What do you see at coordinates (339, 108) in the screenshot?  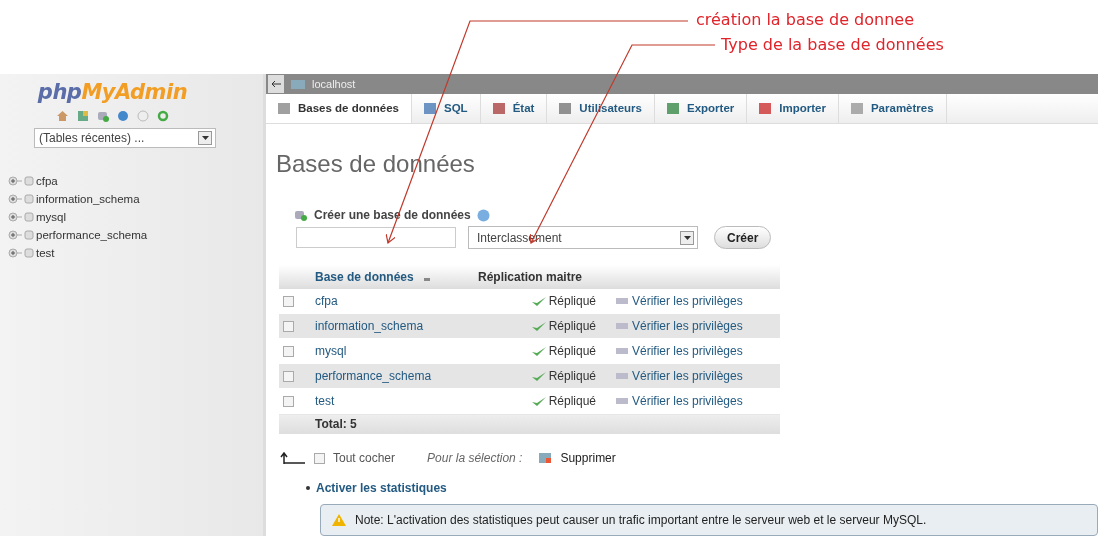 I see `tab: Bases de données` at bounding box center [339, 108].